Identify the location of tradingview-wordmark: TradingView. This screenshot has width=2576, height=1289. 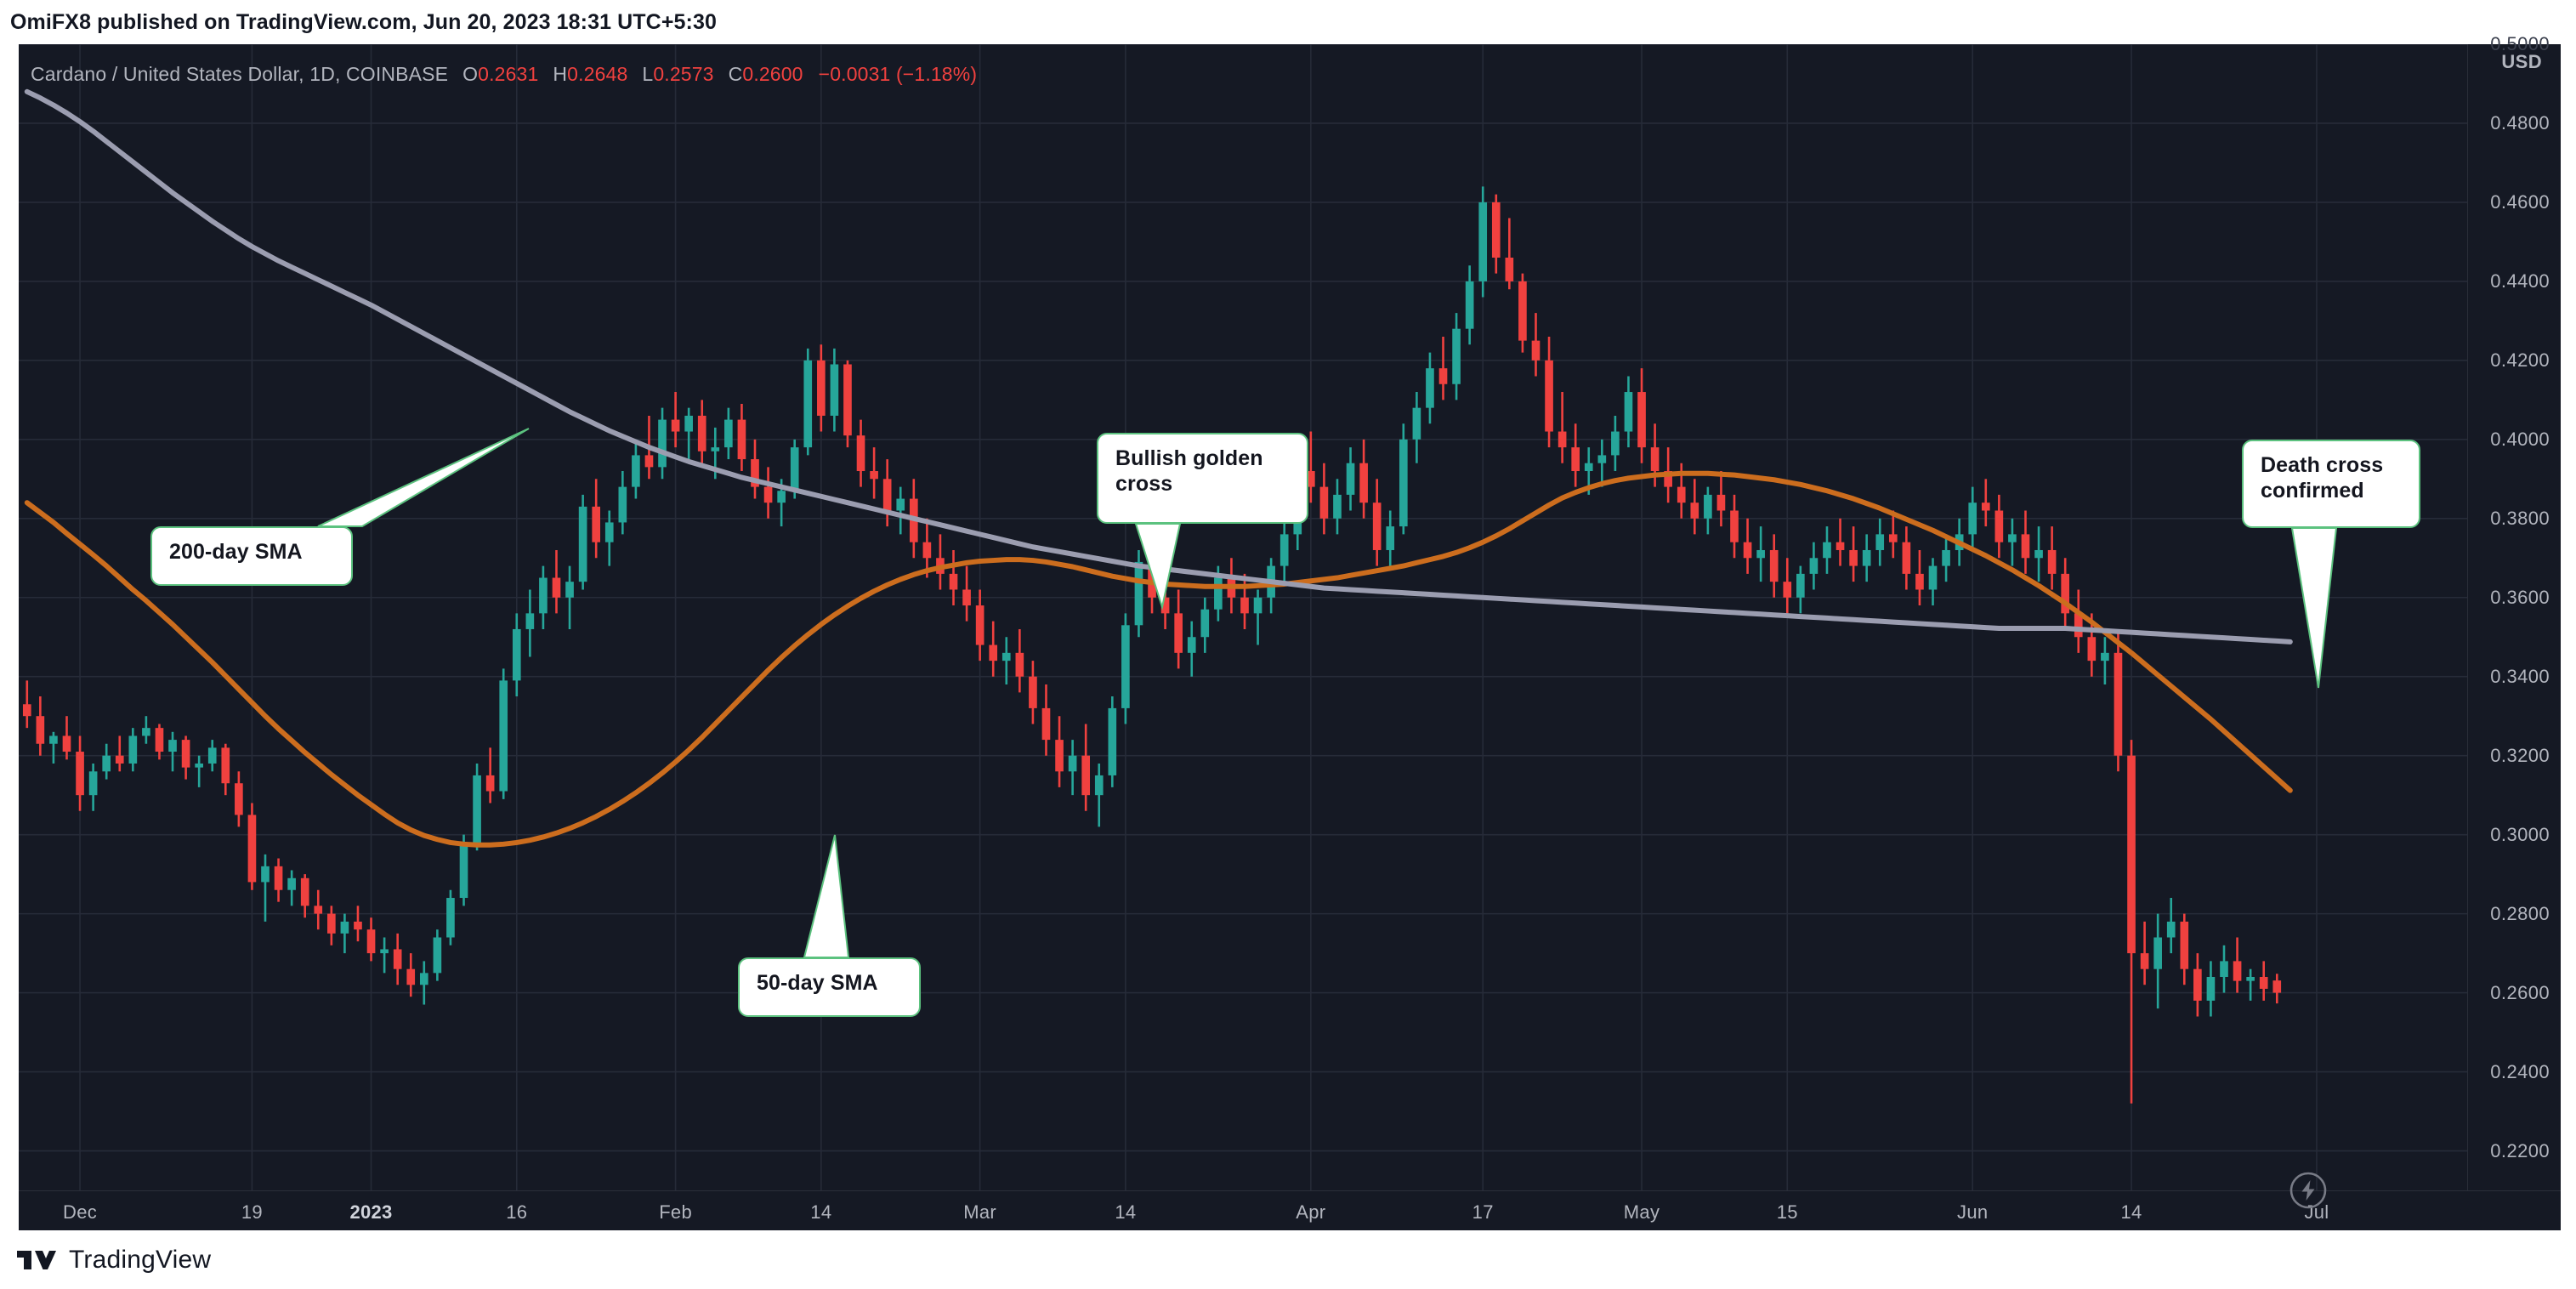
(141, 1259).